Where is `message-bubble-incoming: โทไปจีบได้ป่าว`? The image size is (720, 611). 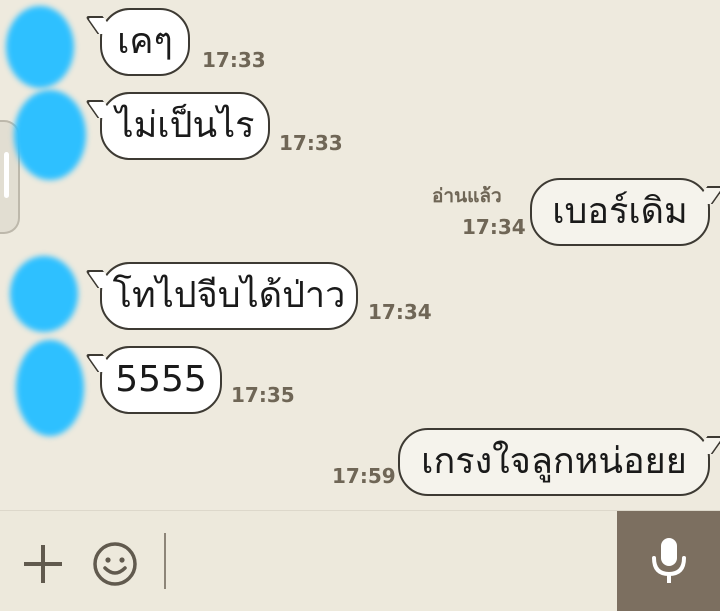
message-bubble-incoming: โทไปจีบได้ป่าว is located at coordinates (221, 296).